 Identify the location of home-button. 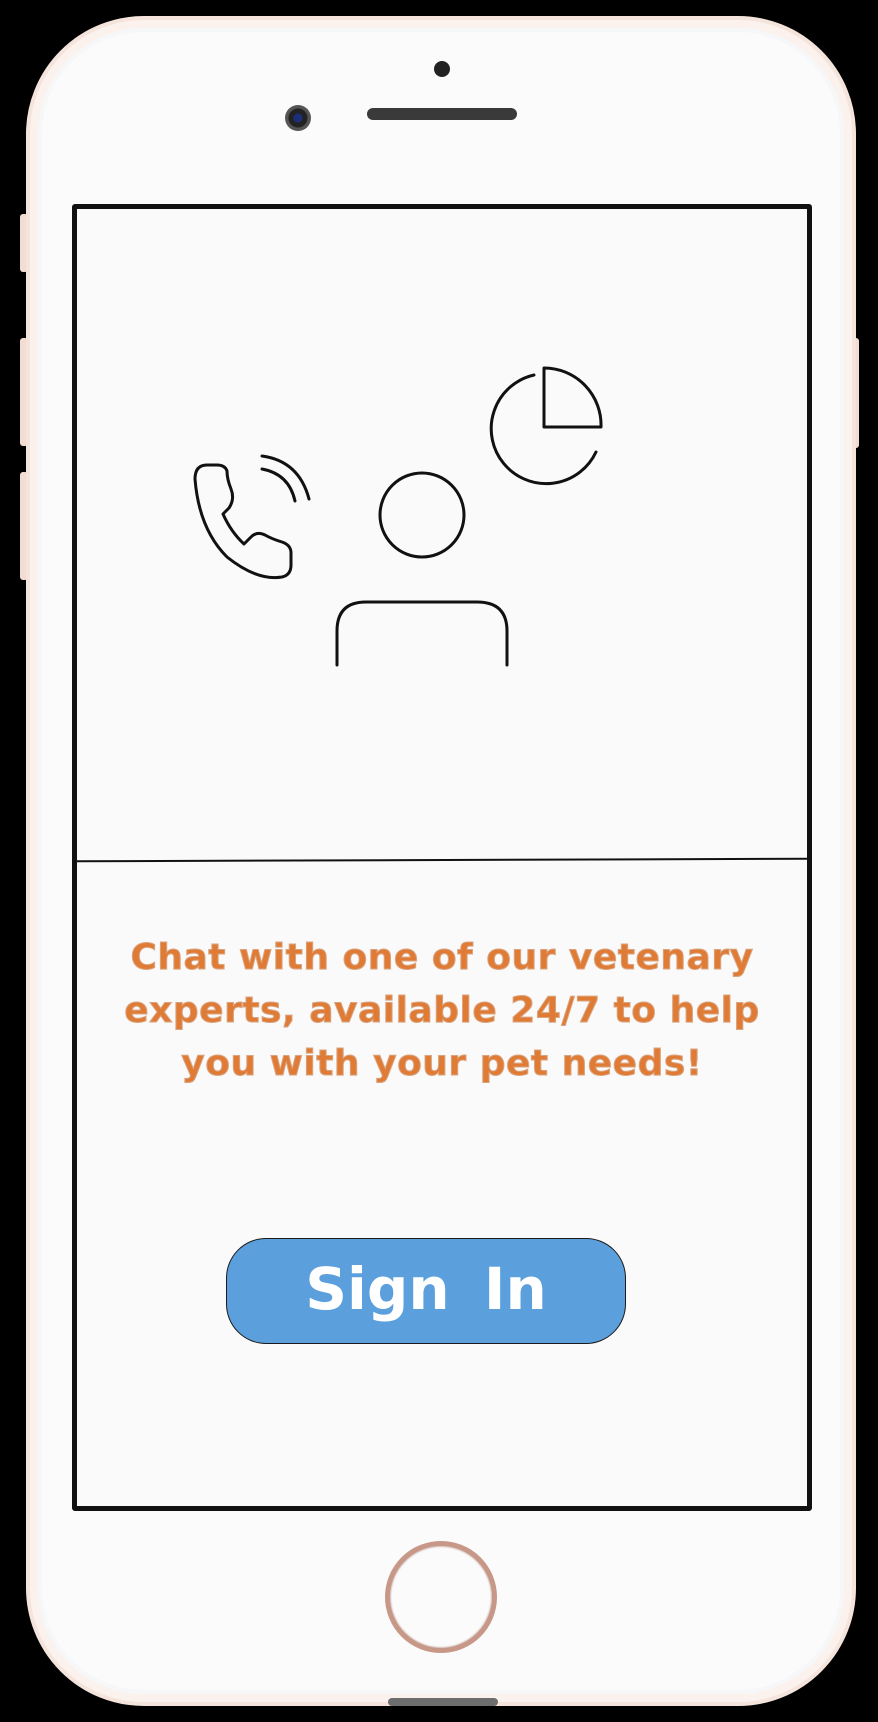
(441, 1597).